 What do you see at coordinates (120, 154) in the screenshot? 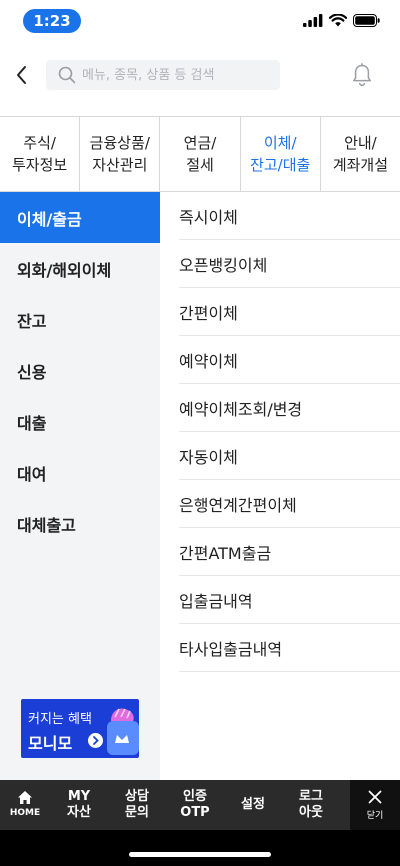
I see `tab-financial-products-asset-management: 금융상품/ 자산관리` at bounding box center [120, 154].